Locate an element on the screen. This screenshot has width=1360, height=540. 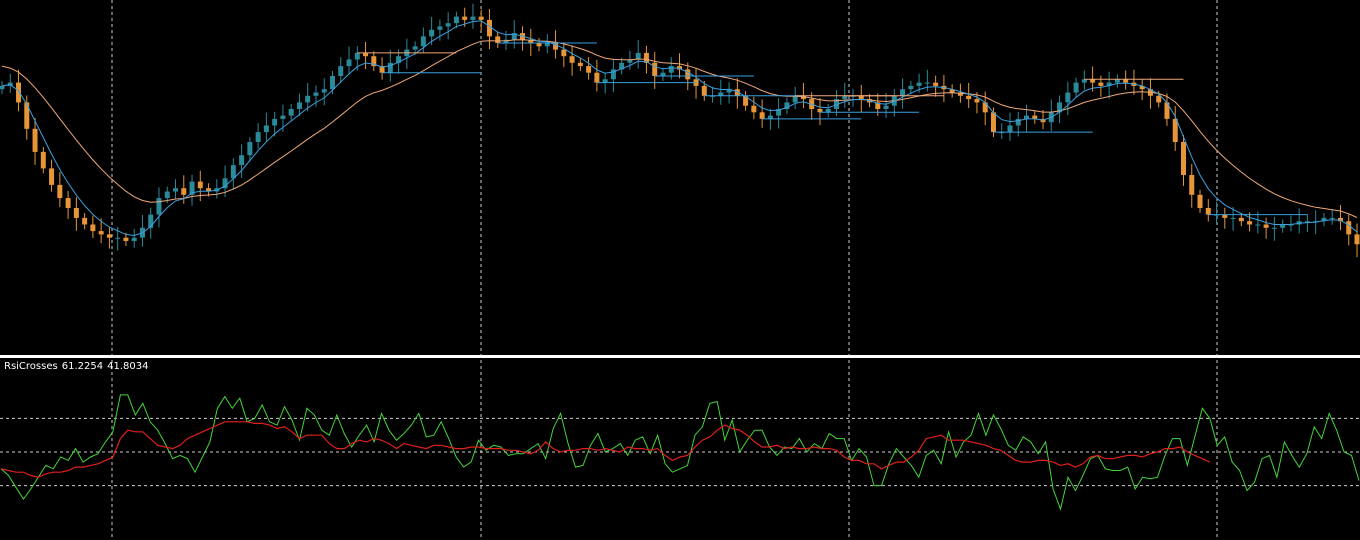
pane-separator is located at coordinates (680, 356).